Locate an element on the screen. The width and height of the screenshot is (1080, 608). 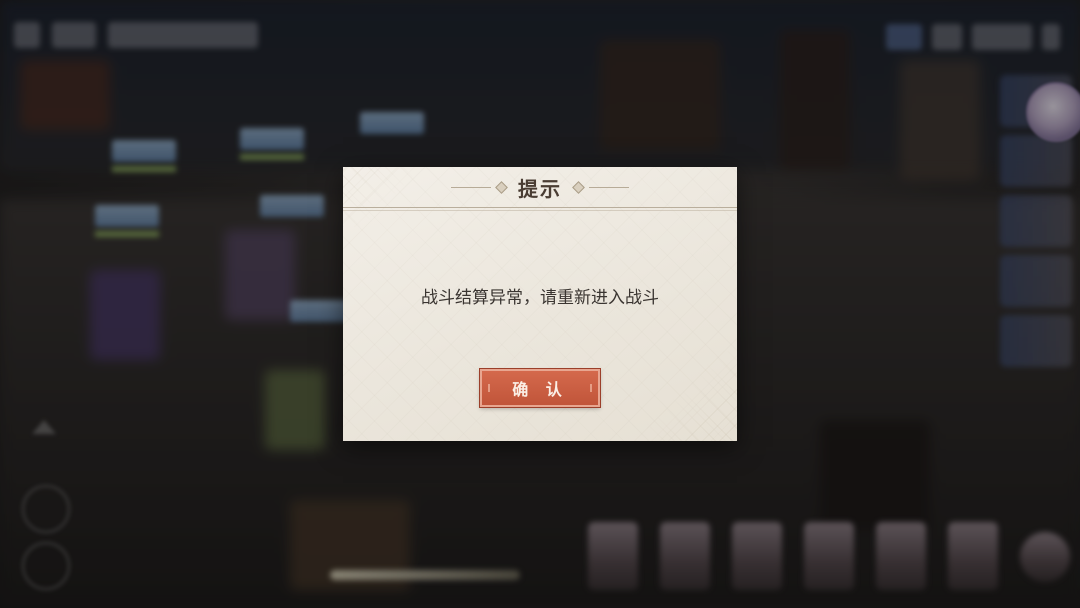
confirm-button-label: 确 认 is located at coordinates (540, 389).